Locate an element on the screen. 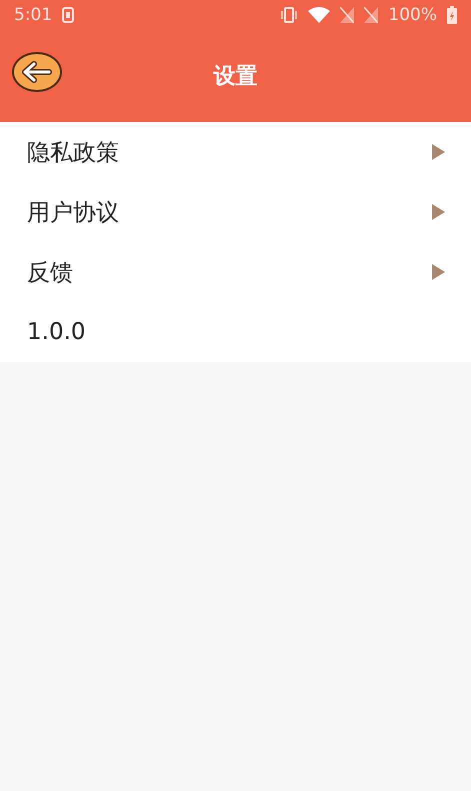  settings-item: 隐私政策 is located at coordinates (235, 152).